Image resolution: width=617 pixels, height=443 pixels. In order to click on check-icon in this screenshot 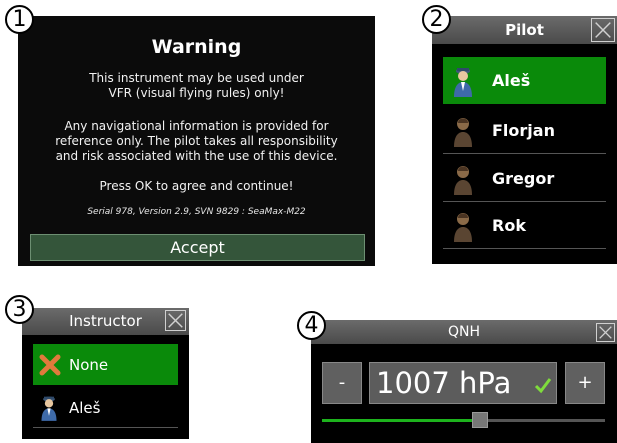, I will do `click(543, 386)`.